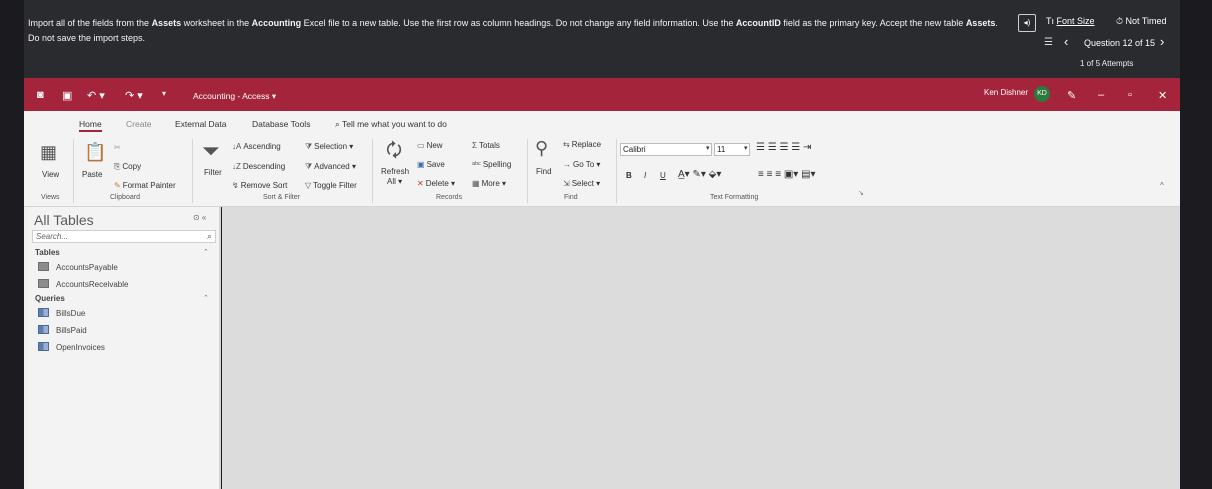 The height and width of the screenshot is (489, 1212). I want to click on font-name-select: Calibri, so click(666, 149).